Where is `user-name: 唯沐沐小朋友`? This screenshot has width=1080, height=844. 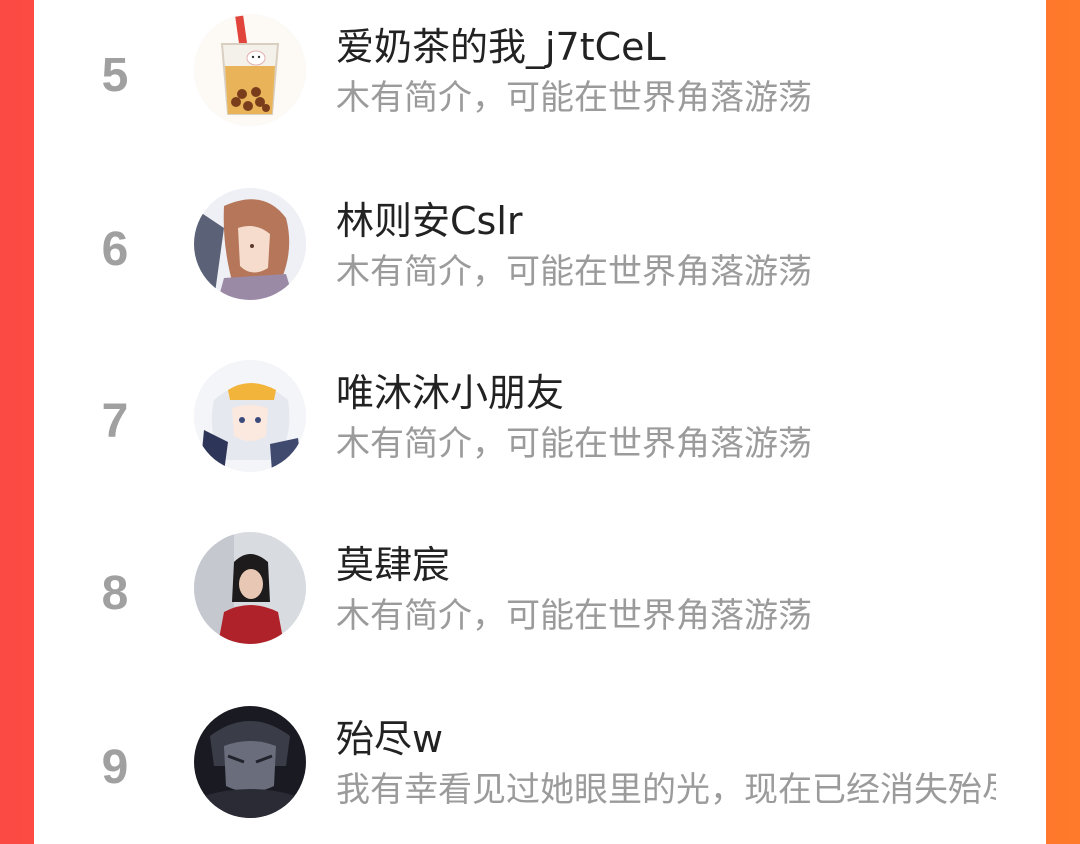
user-name: 唯沐沐小朋友 is located at coordinates (450, 389).